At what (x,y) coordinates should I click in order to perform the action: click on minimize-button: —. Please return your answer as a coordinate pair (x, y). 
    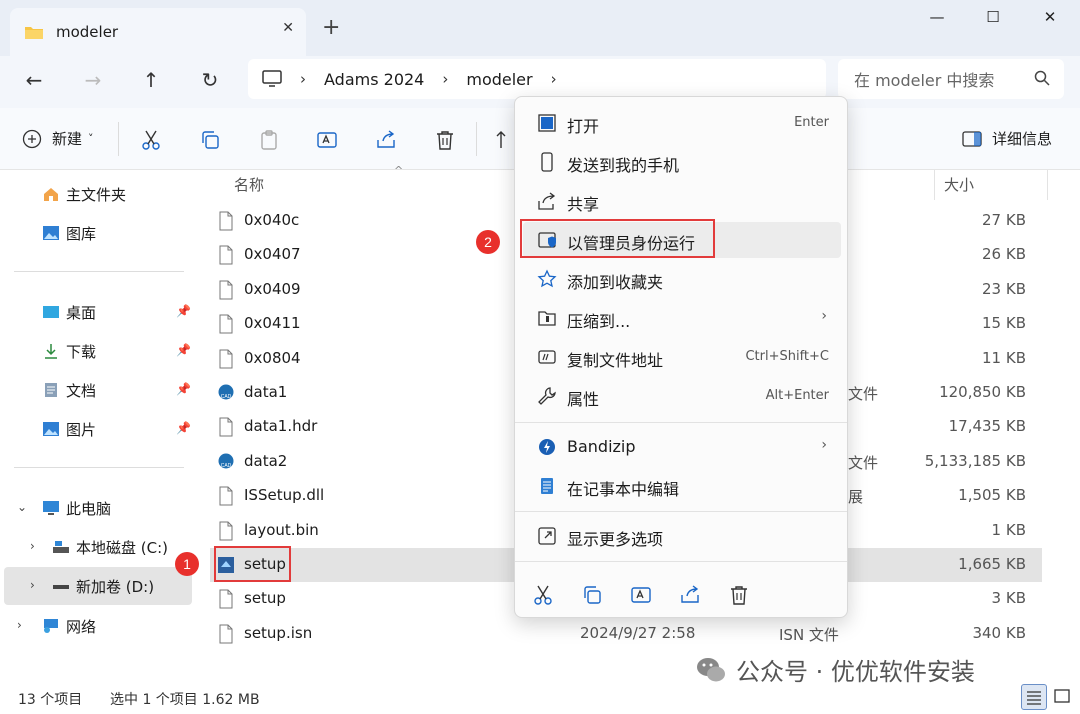
    Looking at the image, I should click on (937, 18).